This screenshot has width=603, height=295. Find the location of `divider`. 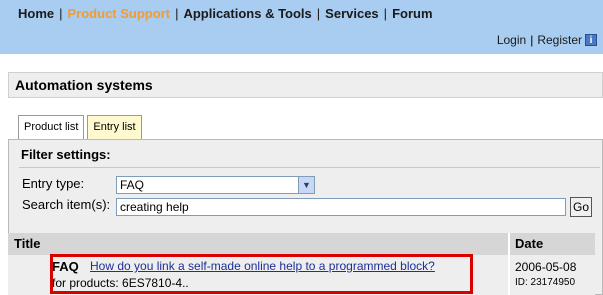

divider is located at coordinates (309, 167).